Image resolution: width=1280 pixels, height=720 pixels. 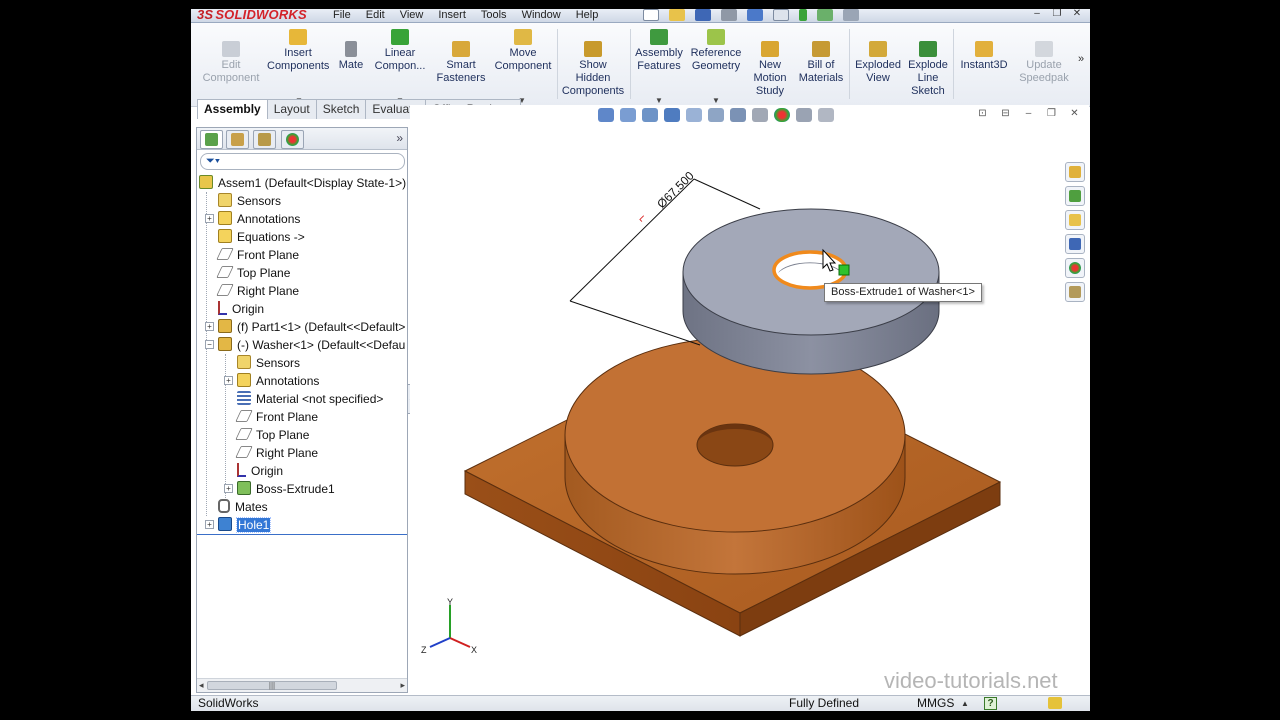 I want to click on tree-item-washer-right-plane: Right Plane, so click(x=276, y=453).